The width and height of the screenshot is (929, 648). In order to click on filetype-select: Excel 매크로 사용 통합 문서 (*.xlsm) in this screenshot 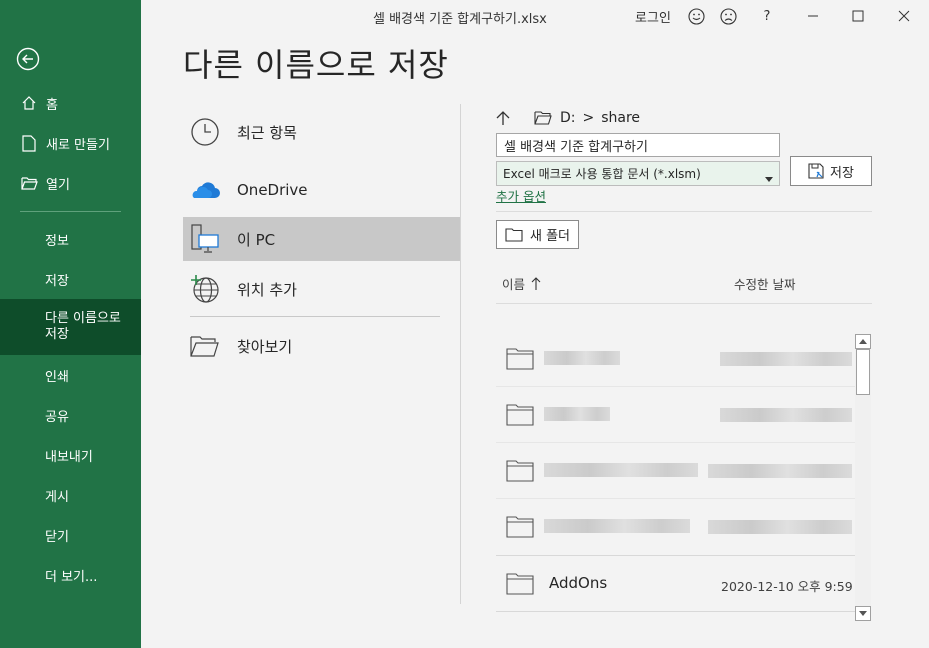, I will do `click(638, 173)`.